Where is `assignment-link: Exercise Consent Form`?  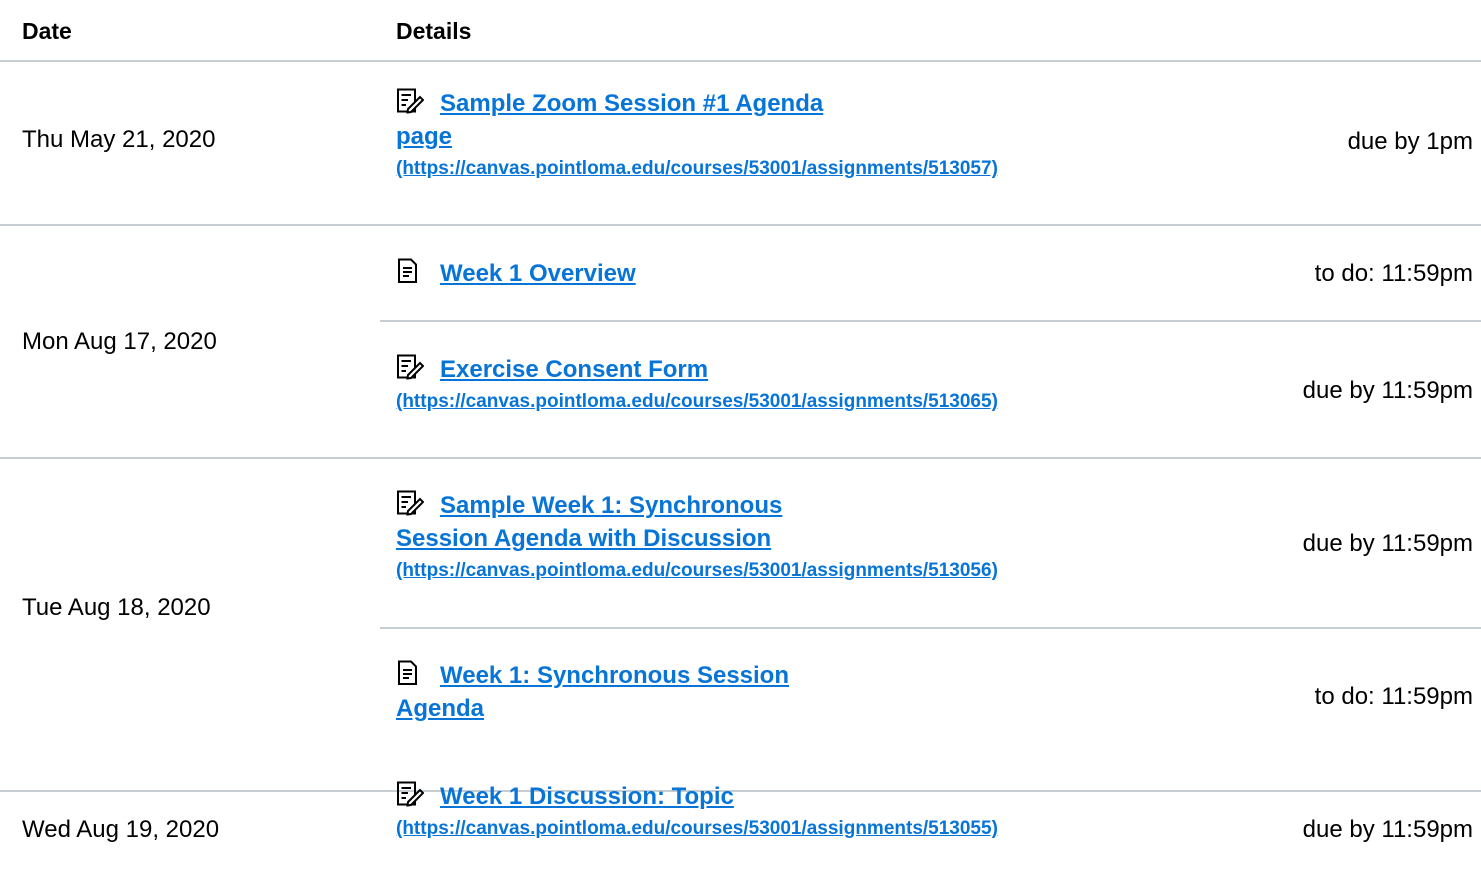
assignment-link: Exercise Consent Form is located at coordinates (574, 369).